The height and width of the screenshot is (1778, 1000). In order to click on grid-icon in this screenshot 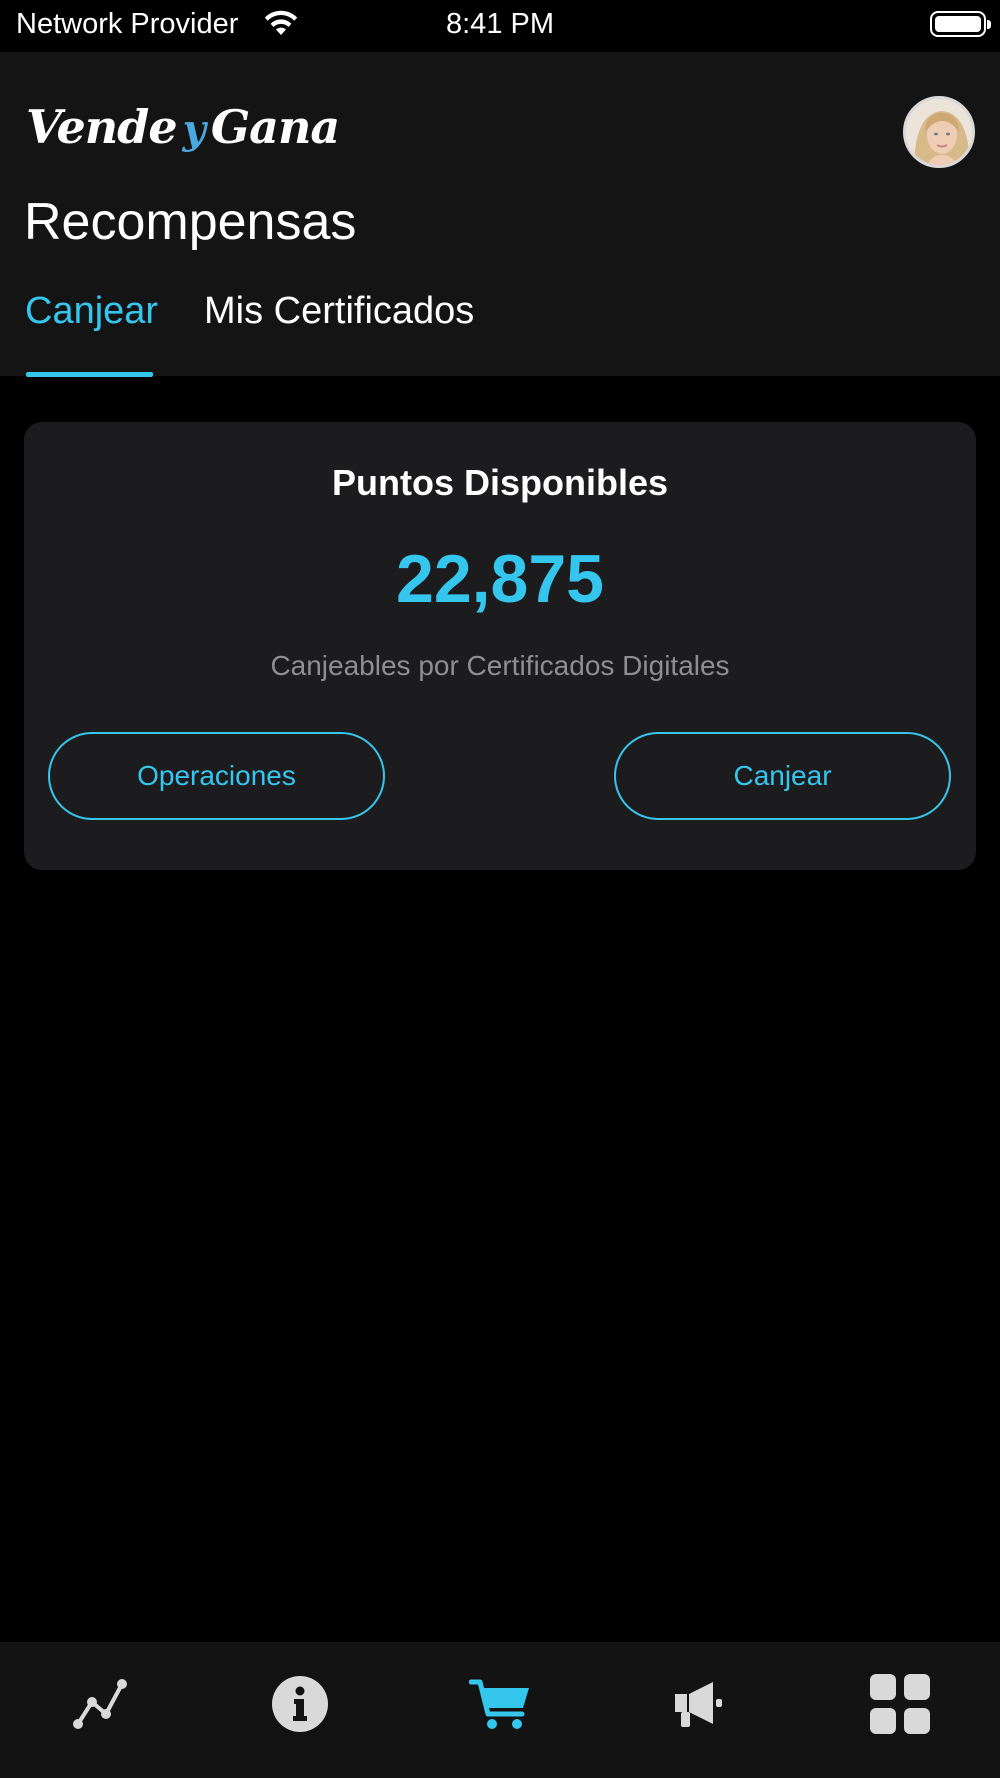, I will do `click(900, 1704)`.